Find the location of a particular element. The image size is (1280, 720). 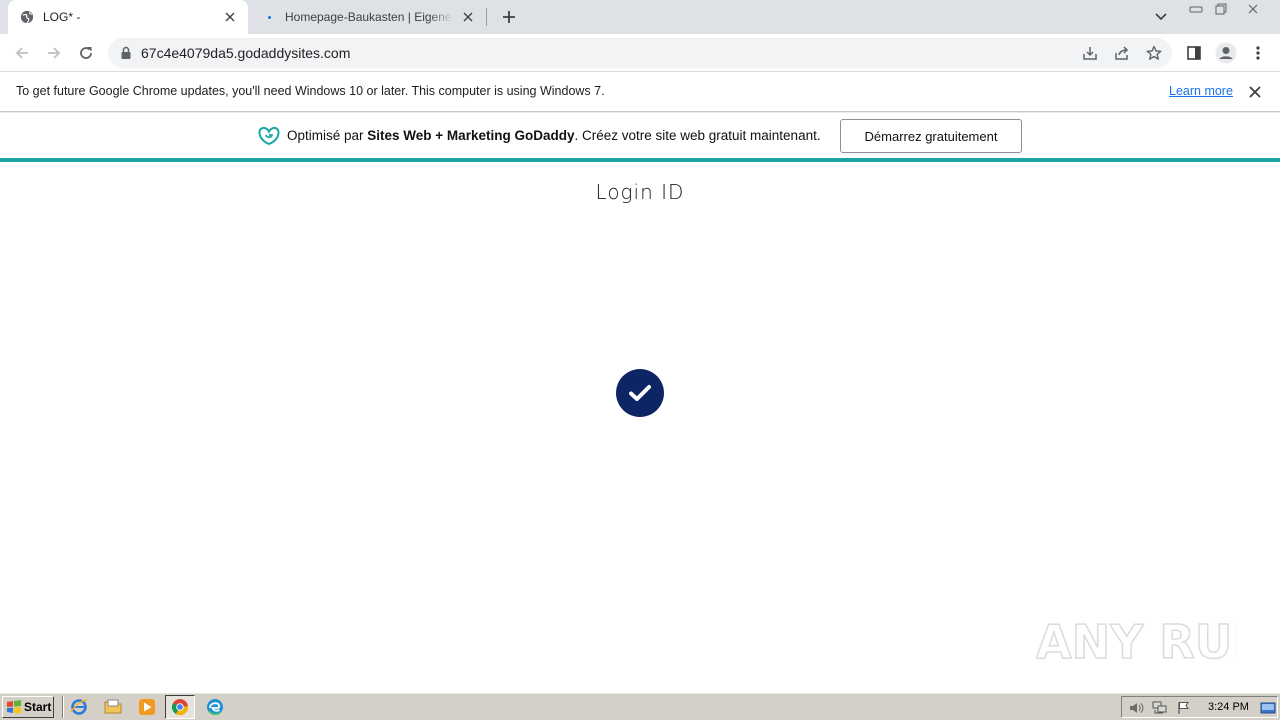

minimize-icon is located at coordinates (1196, 9).